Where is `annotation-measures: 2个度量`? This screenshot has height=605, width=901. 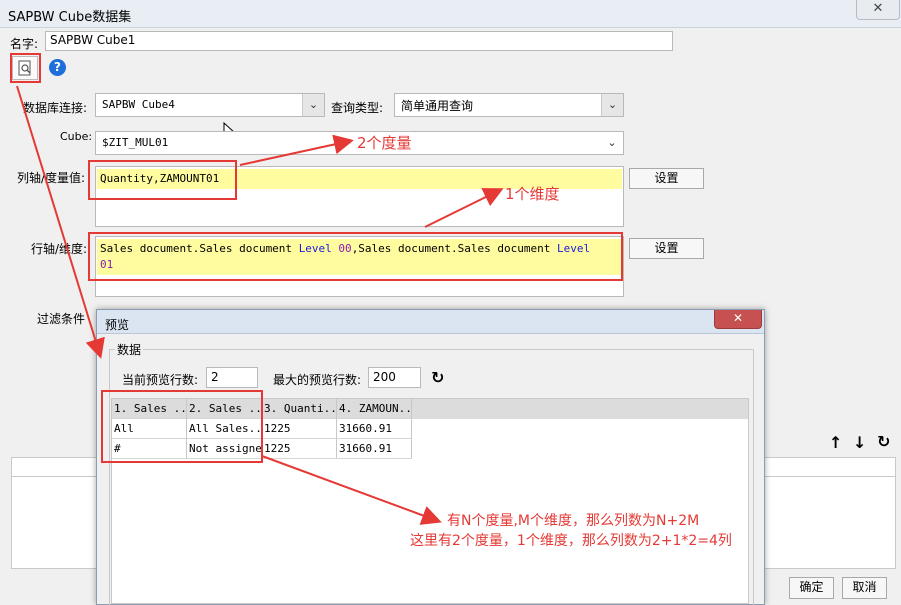 annotation-measures: 2个度量 is located at coordinates (384, 143).